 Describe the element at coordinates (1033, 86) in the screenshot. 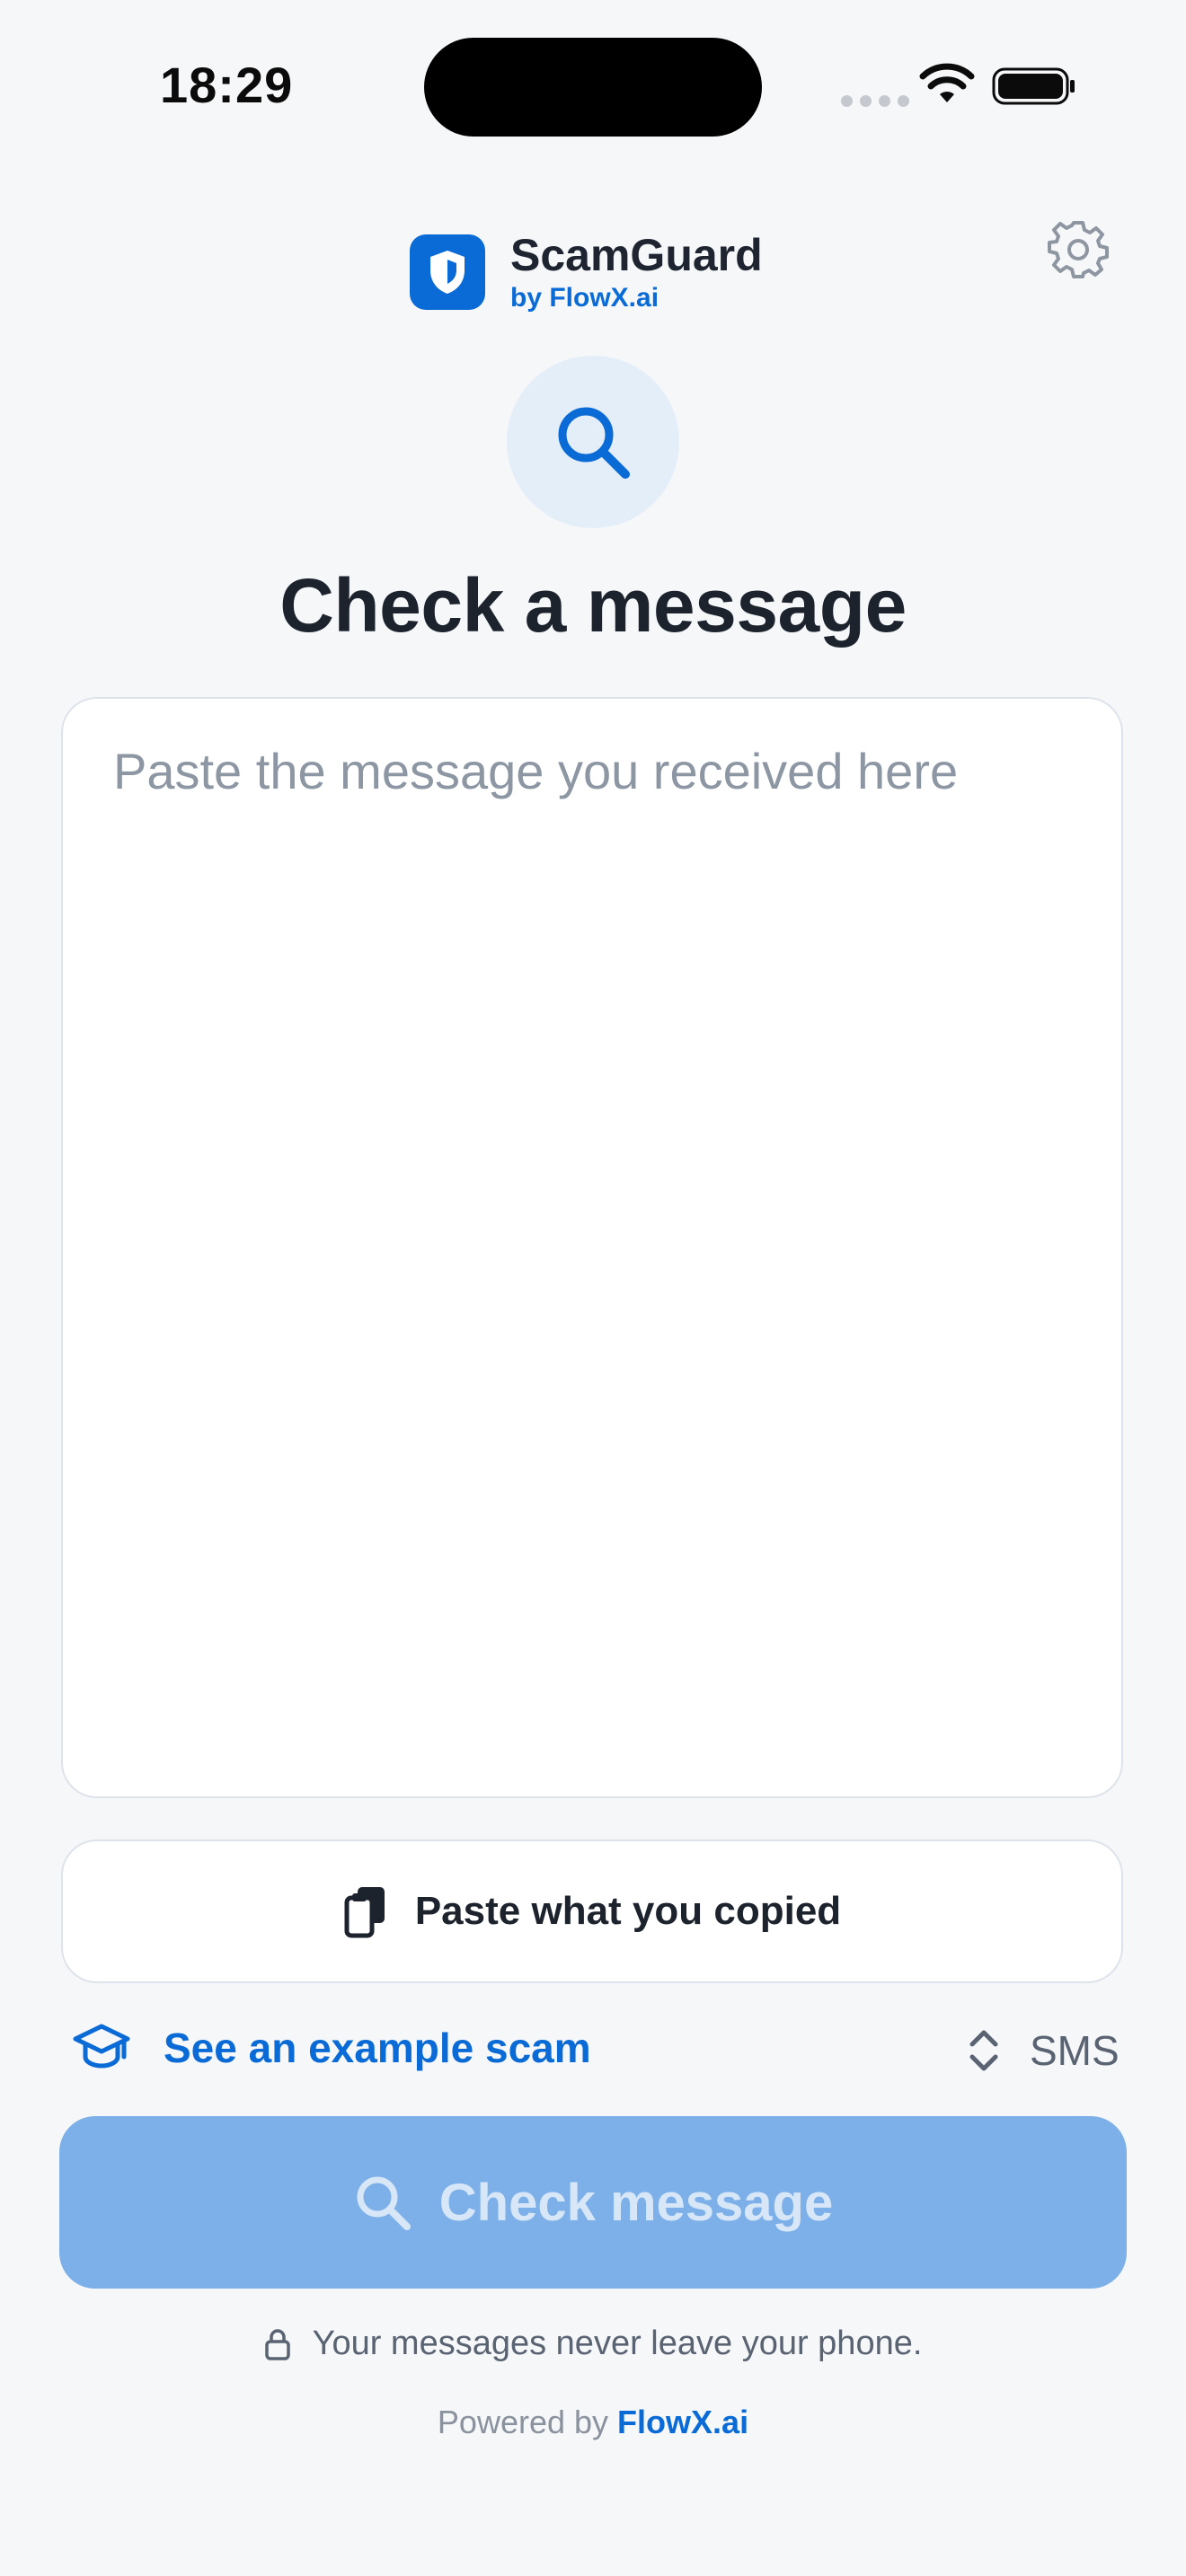

I see `battery-icon` at that location.